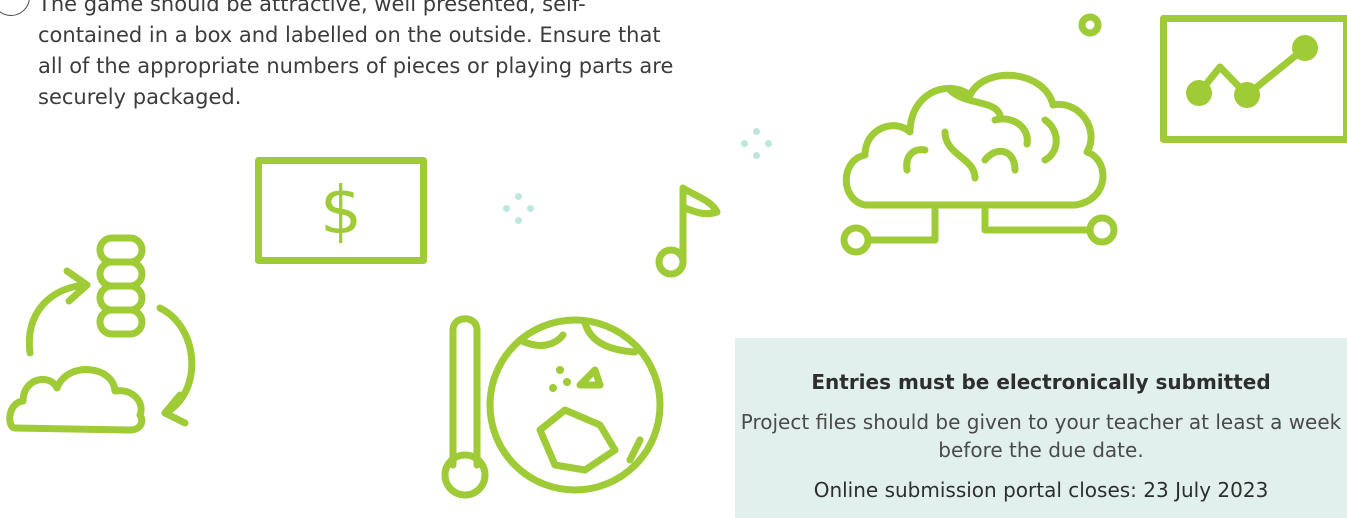 This screenshot has height=518, width=1347. I want to click on line-chart-icon, so click(1253, 79).